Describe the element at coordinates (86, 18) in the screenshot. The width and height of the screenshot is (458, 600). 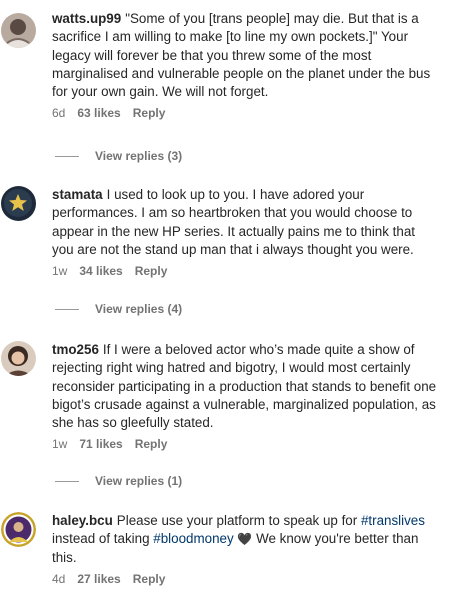
I see `comment-username: watts.up99` at that location.